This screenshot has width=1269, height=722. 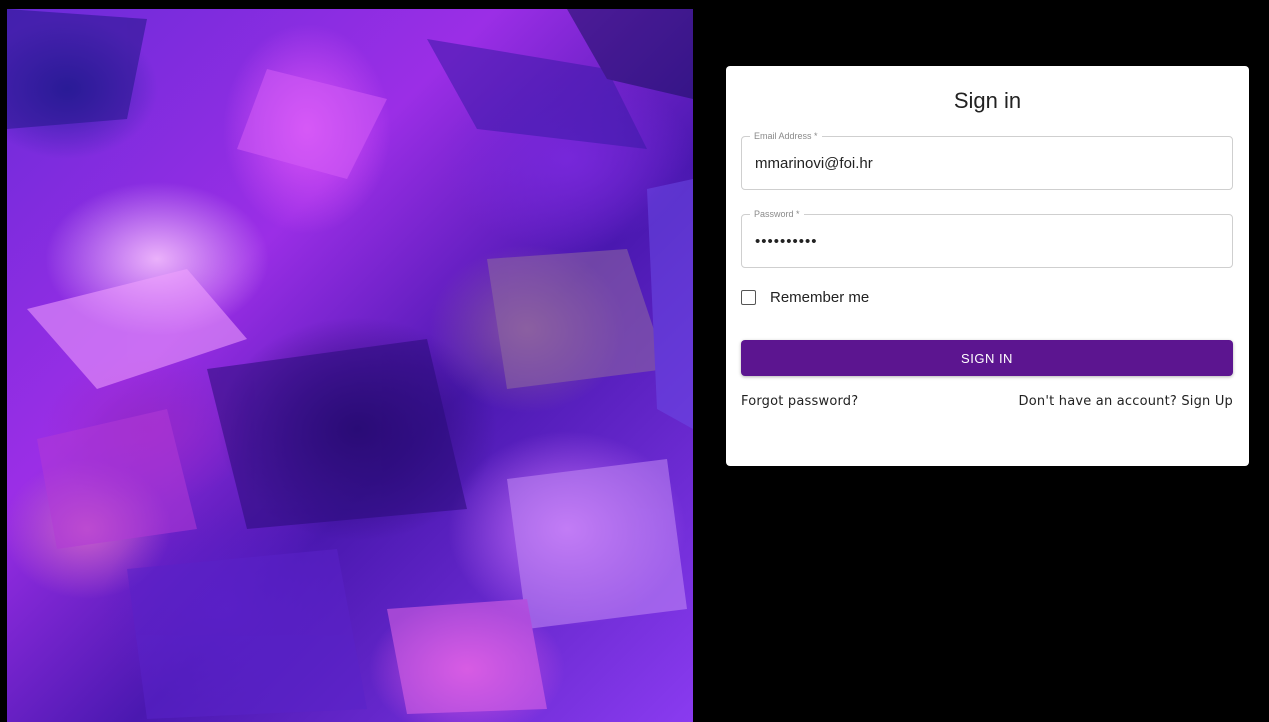 What do you see at coordinates (777, 214) in the screenshot?
I see `password-field-label: Password *` at bounding box center [777, 214].